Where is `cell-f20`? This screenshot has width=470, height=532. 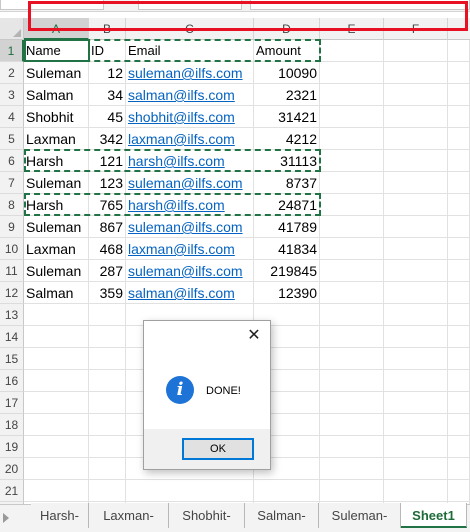 cell-f20 is located at coordinates (416, 469).